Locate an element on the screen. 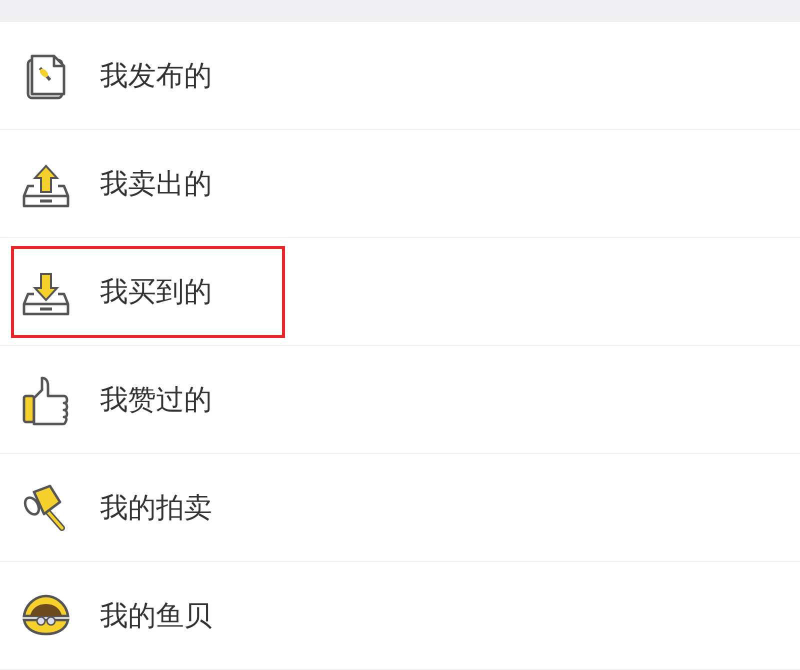  menu-item-label: 我的拍卖 is located at coordinates (156, 507).